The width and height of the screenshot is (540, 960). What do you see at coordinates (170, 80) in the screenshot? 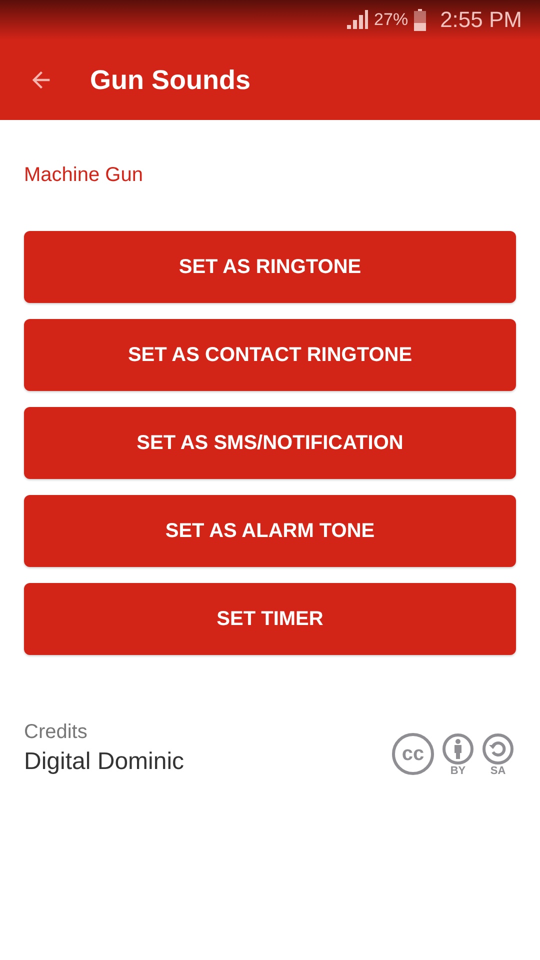
I see `app-title: Gun Sounds` at bounding box center [170, 80].